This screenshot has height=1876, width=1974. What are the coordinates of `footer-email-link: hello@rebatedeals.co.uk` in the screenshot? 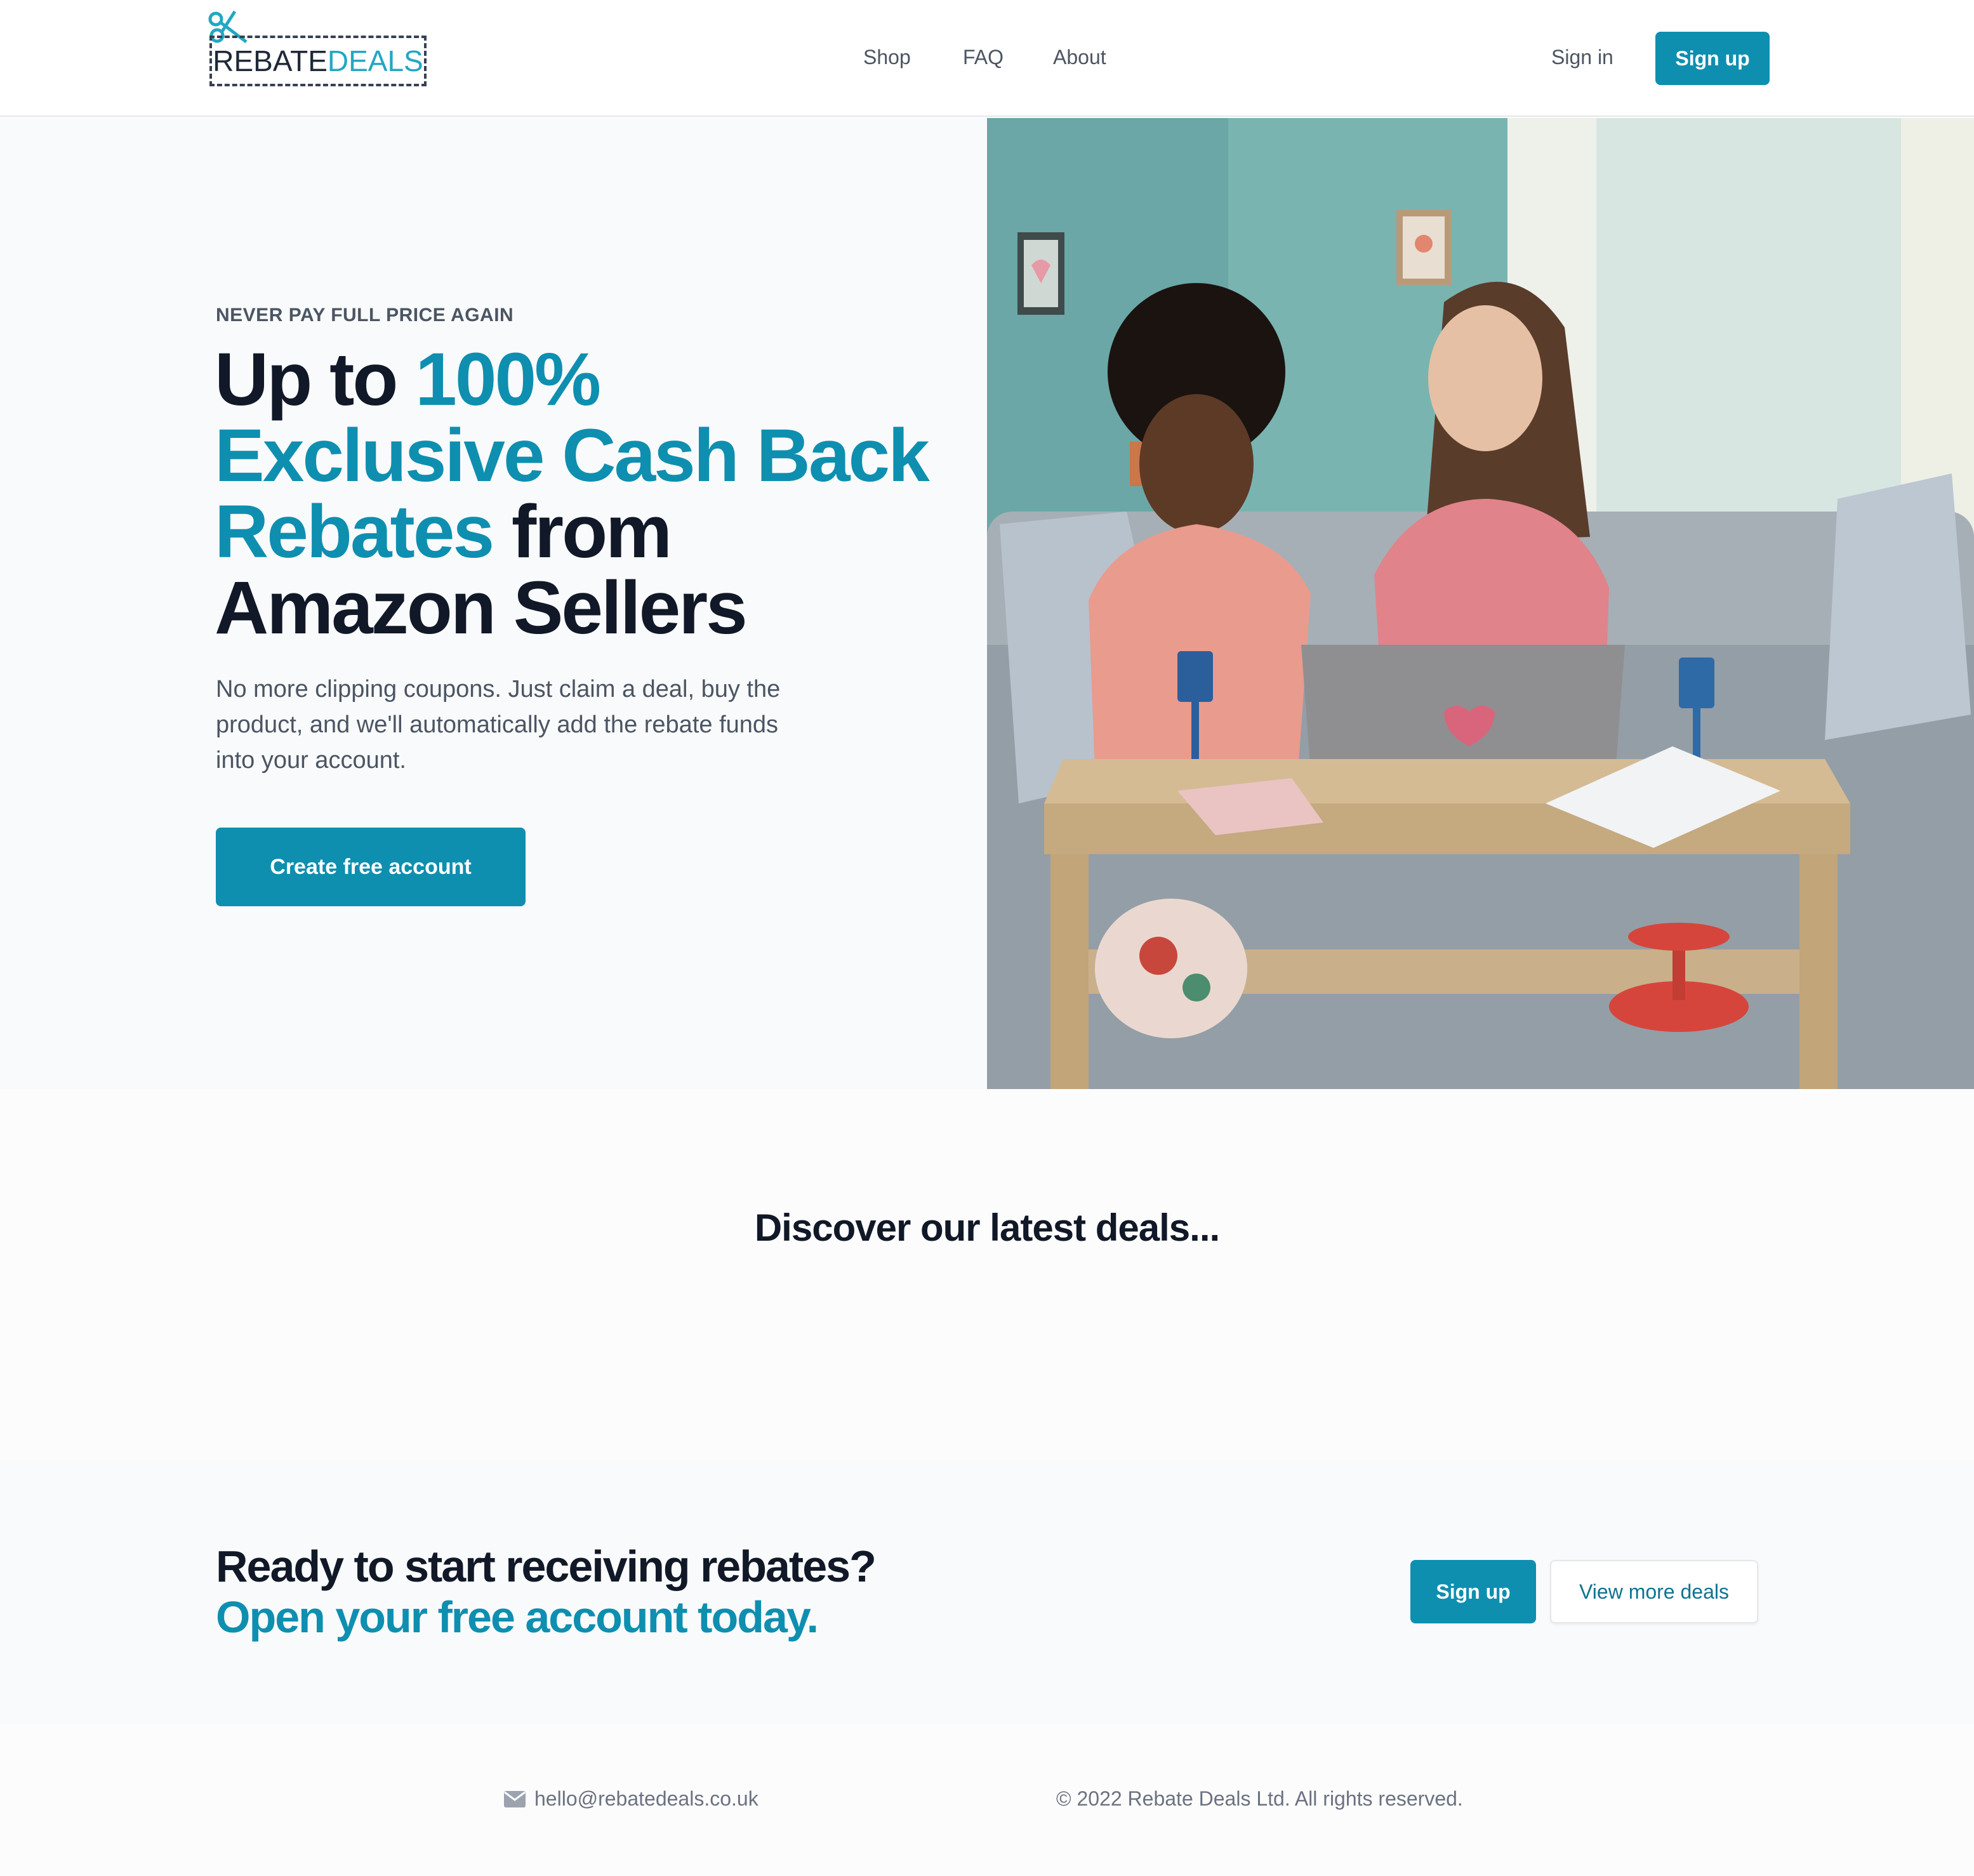 It's located at (631, 1799).